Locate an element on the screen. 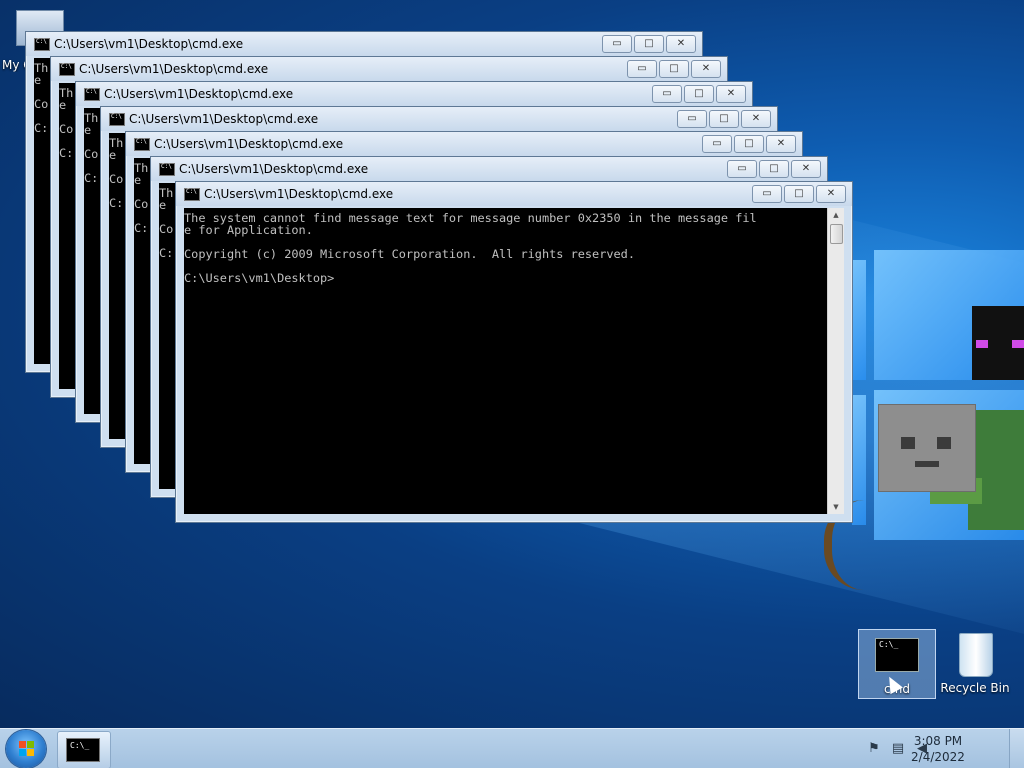  scroll-down-arrow-icon: ▼ is located at coordinates (836, 507).